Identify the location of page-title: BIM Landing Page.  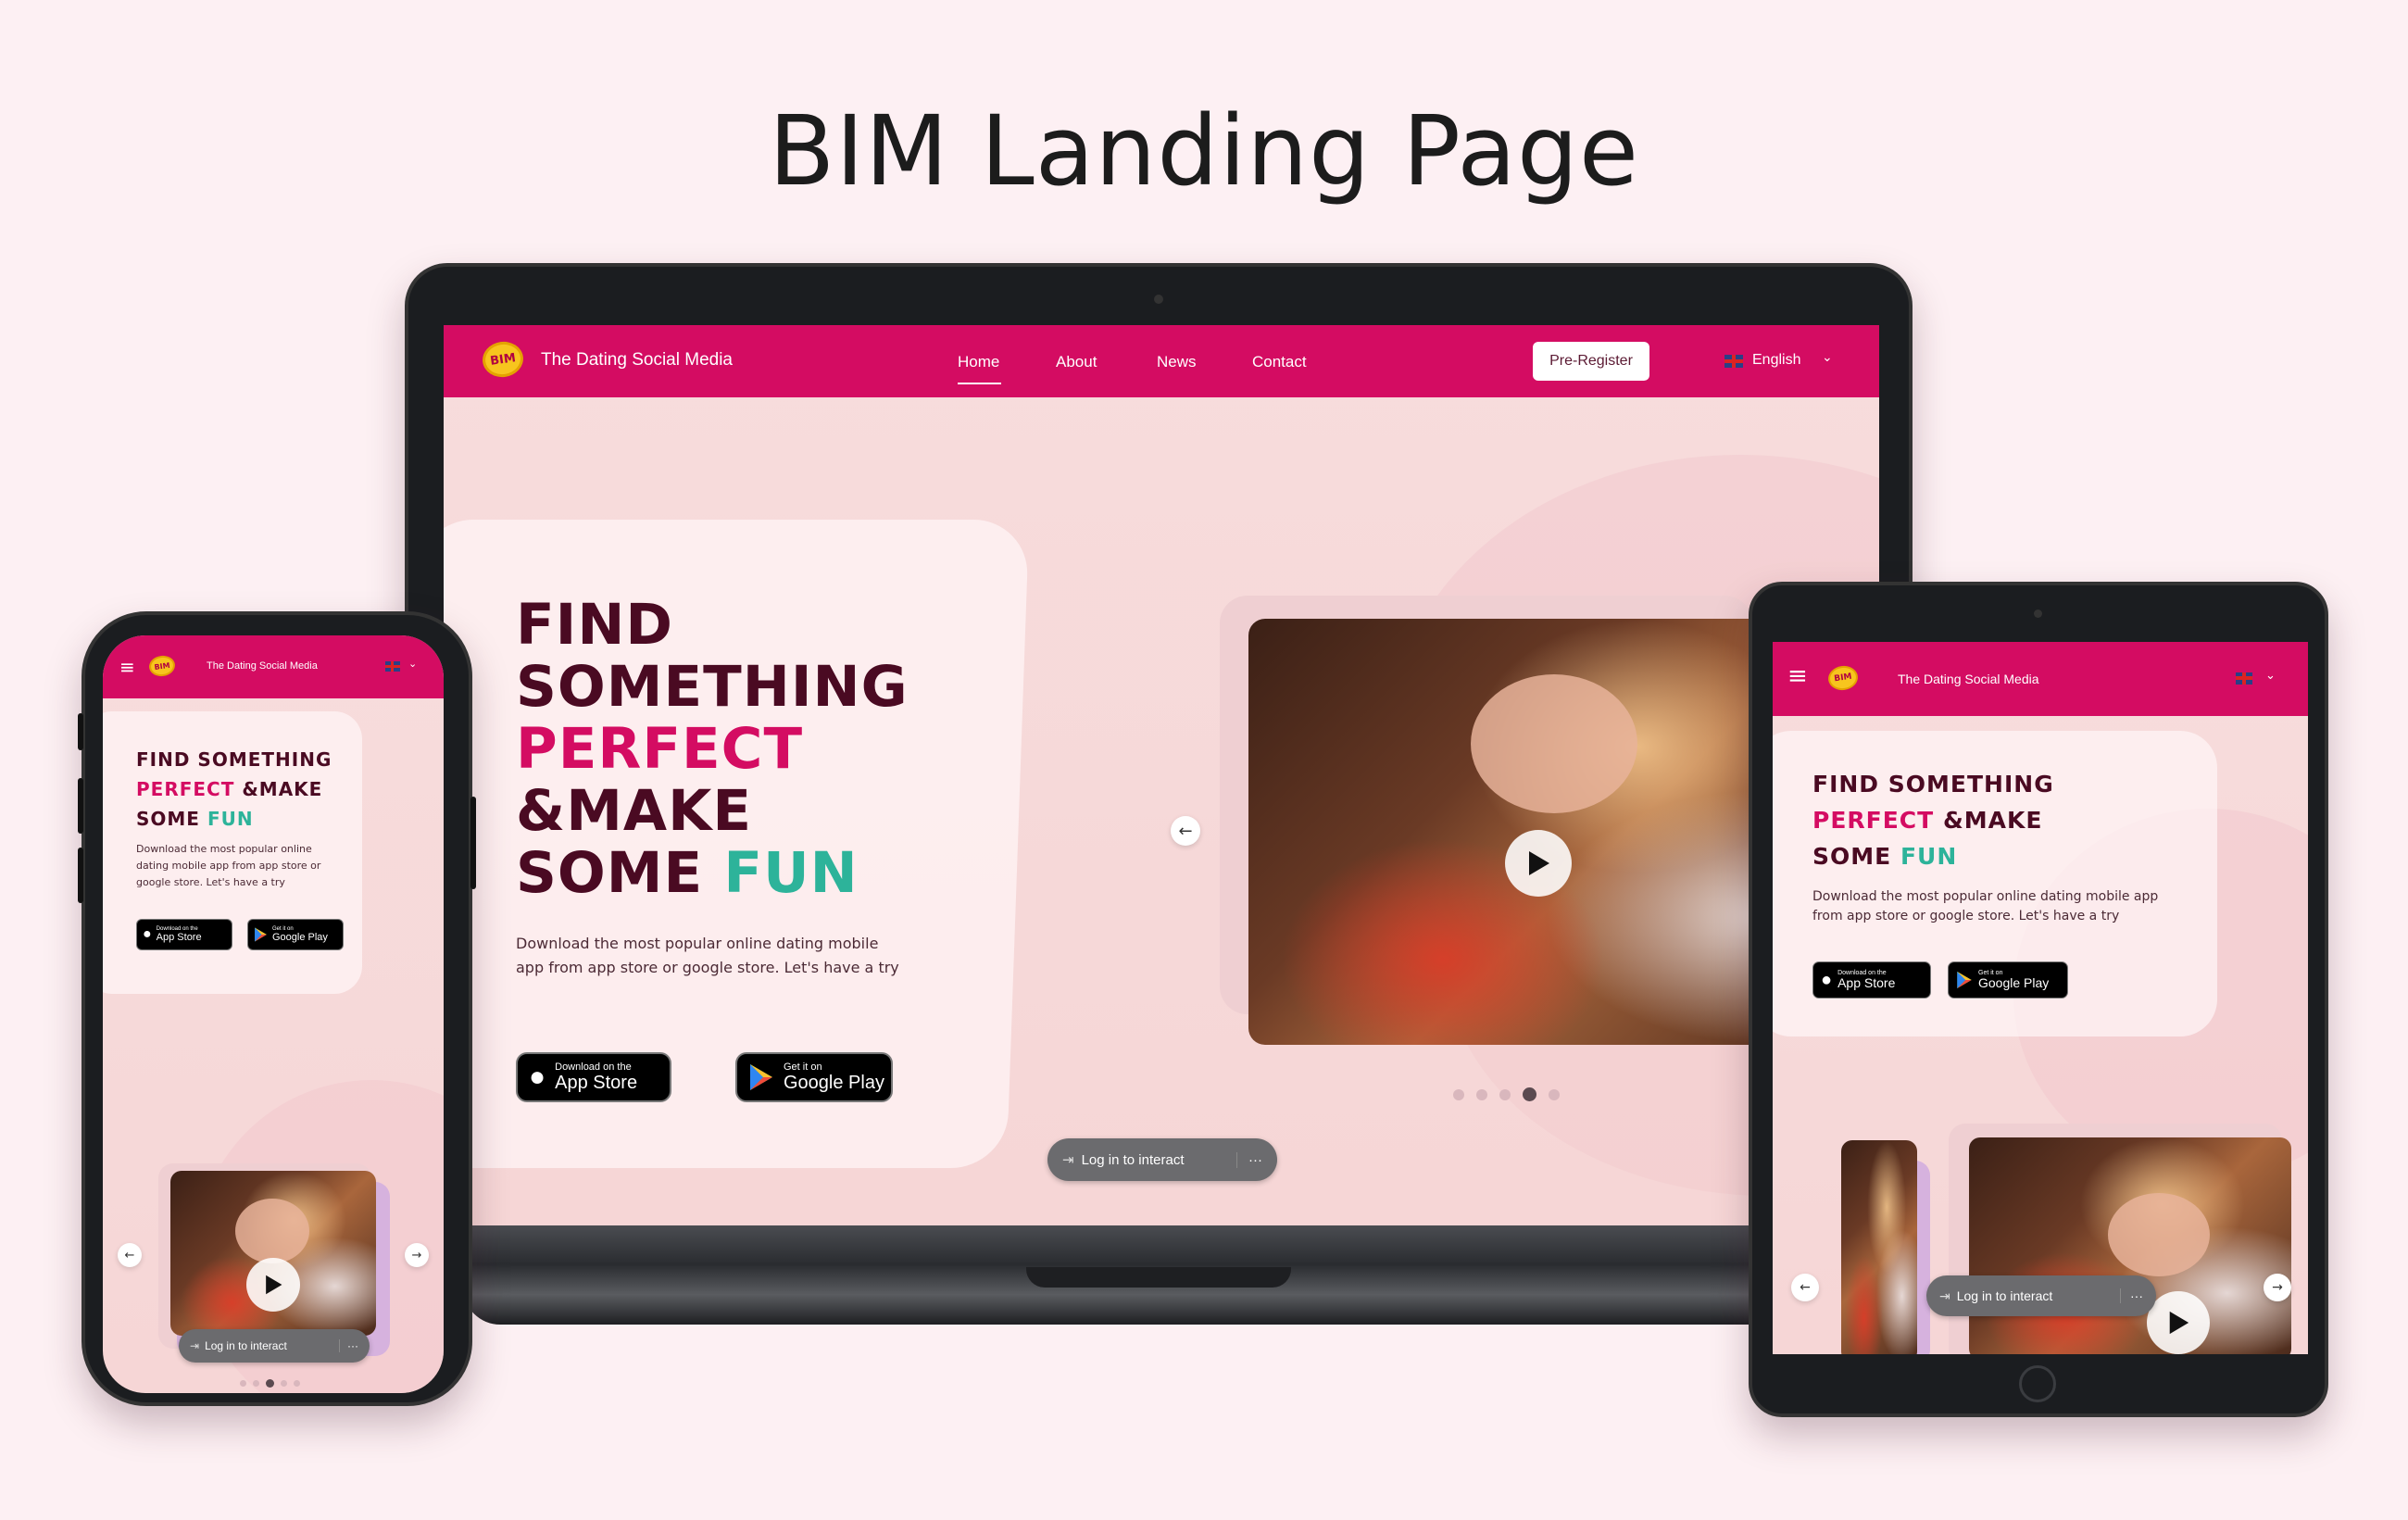
(1204, 150).